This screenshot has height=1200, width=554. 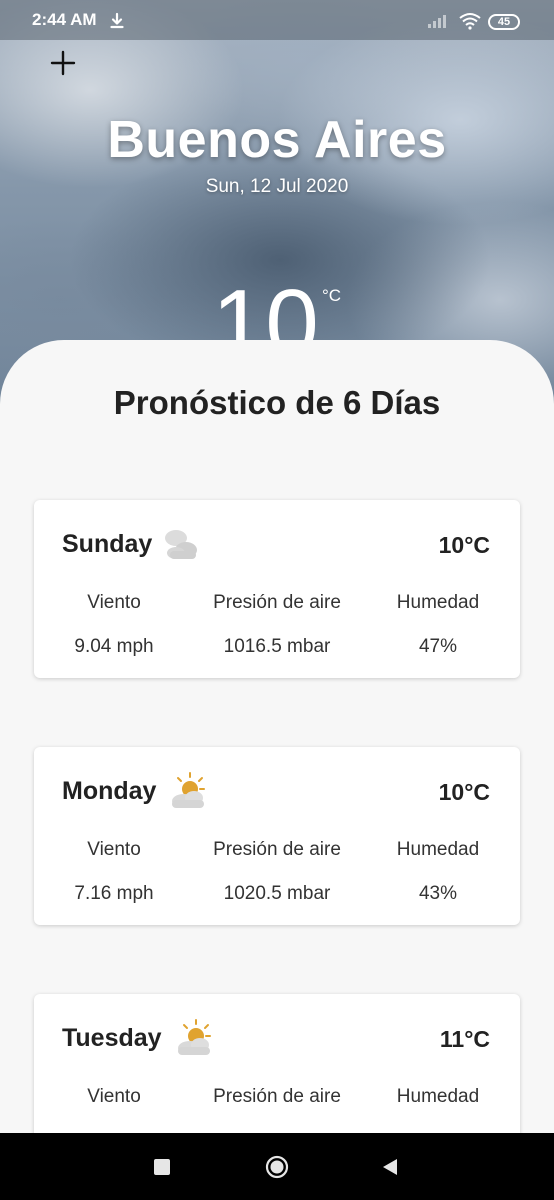 What do you see at coordinates (332, 295) in the screenshot?
I see `temperature-unit: °C` at bounding box center [332, 295].